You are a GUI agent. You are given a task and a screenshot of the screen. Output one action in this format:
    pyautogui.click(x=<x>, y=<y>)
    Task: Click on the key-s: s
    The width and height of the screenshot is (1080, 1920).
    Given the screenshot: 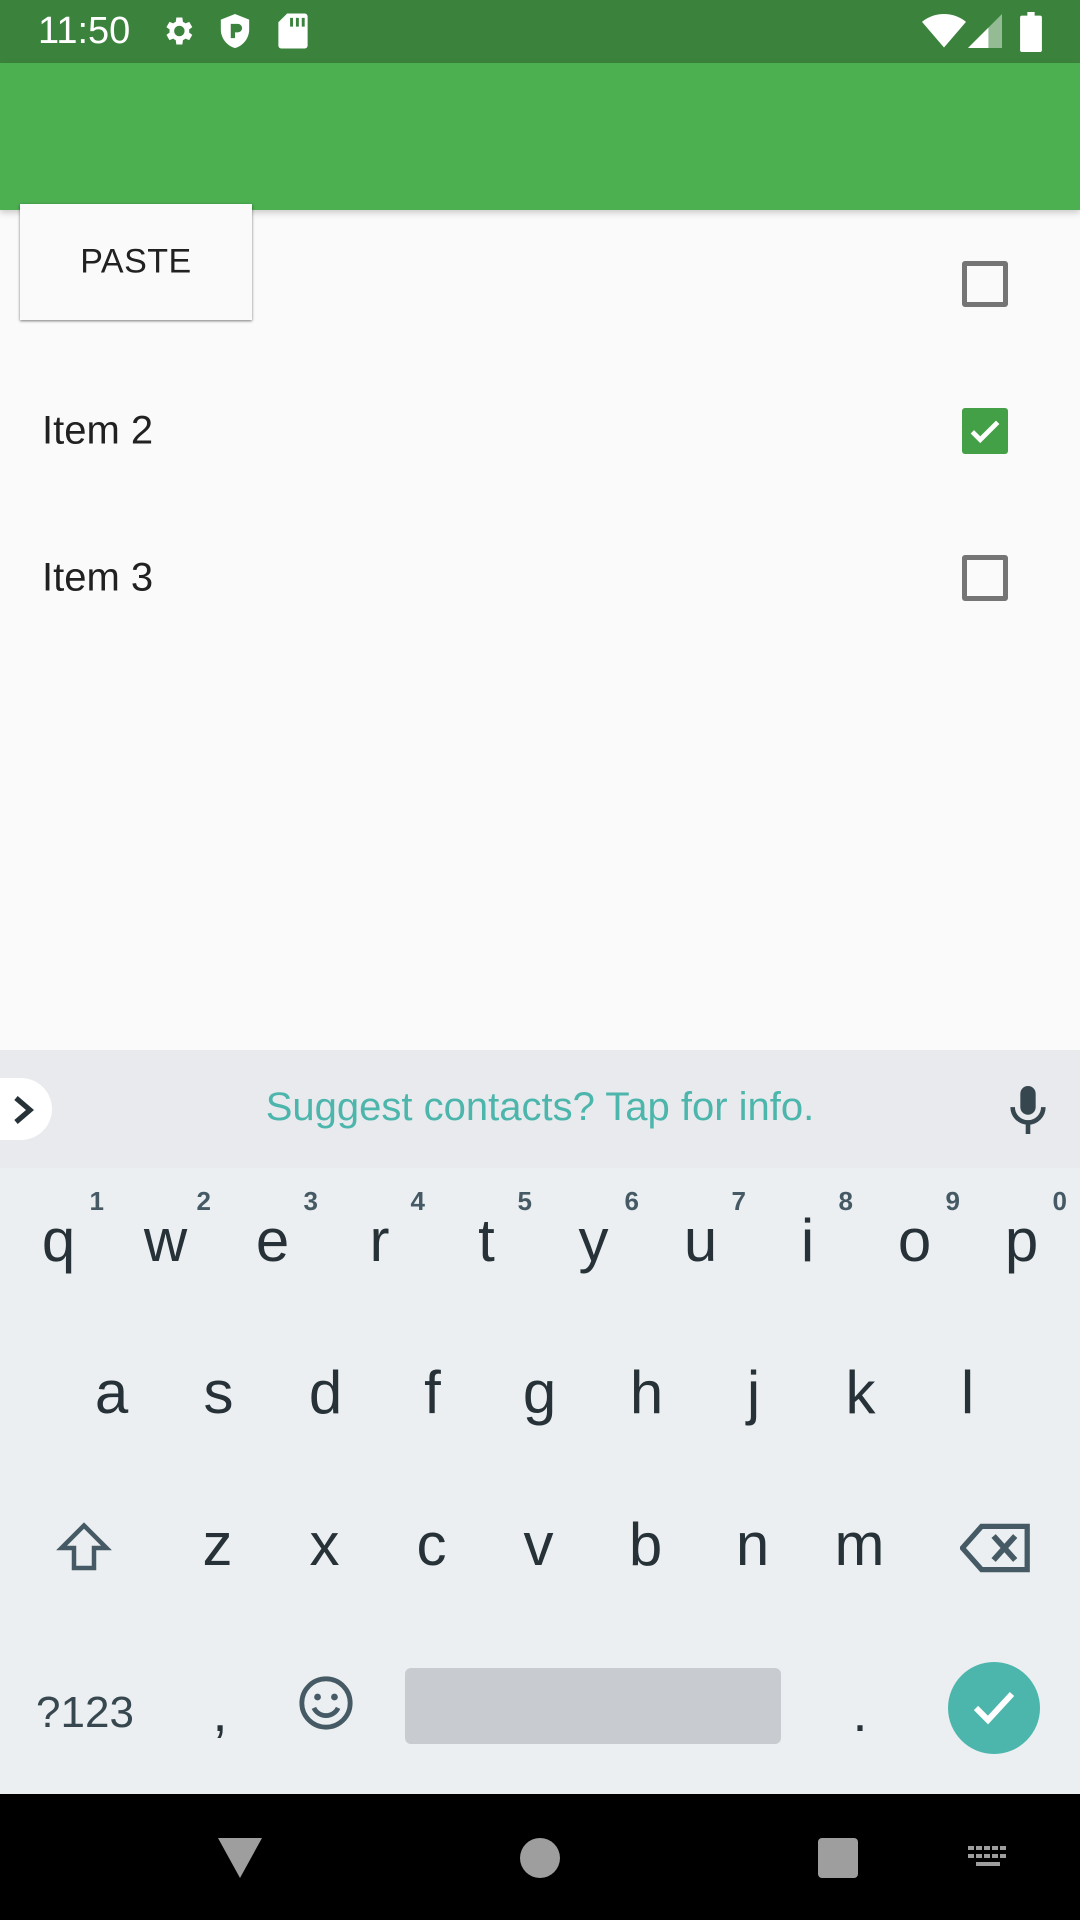 What is the action you would take?
    pyautogui.click(x=218, y=1394)
    